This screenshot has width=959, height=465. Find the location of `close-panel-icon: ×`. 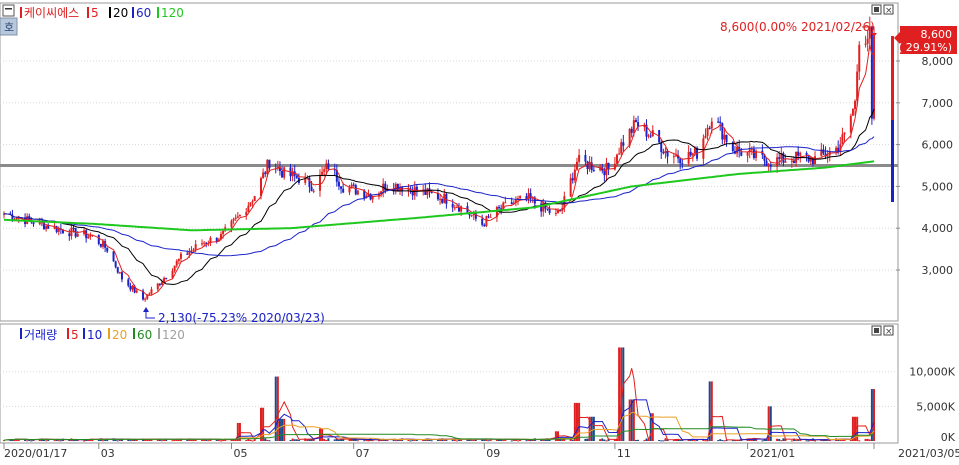

close-panel-icon: × is located at coordinates (889, 11).